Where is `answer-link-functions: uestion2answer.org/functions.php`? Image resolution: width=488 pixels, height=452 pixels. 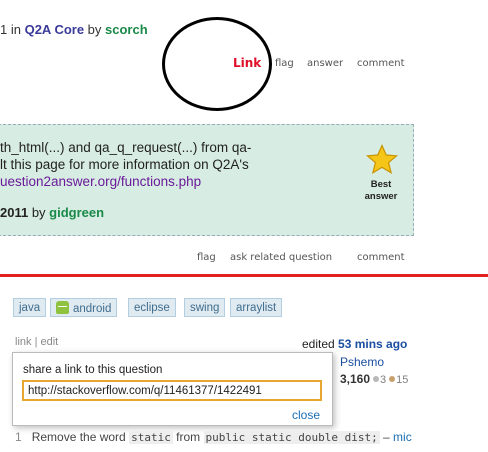
answer-link-functions: uestion2answer.org/functions.php is located at coordinates (100, 181).